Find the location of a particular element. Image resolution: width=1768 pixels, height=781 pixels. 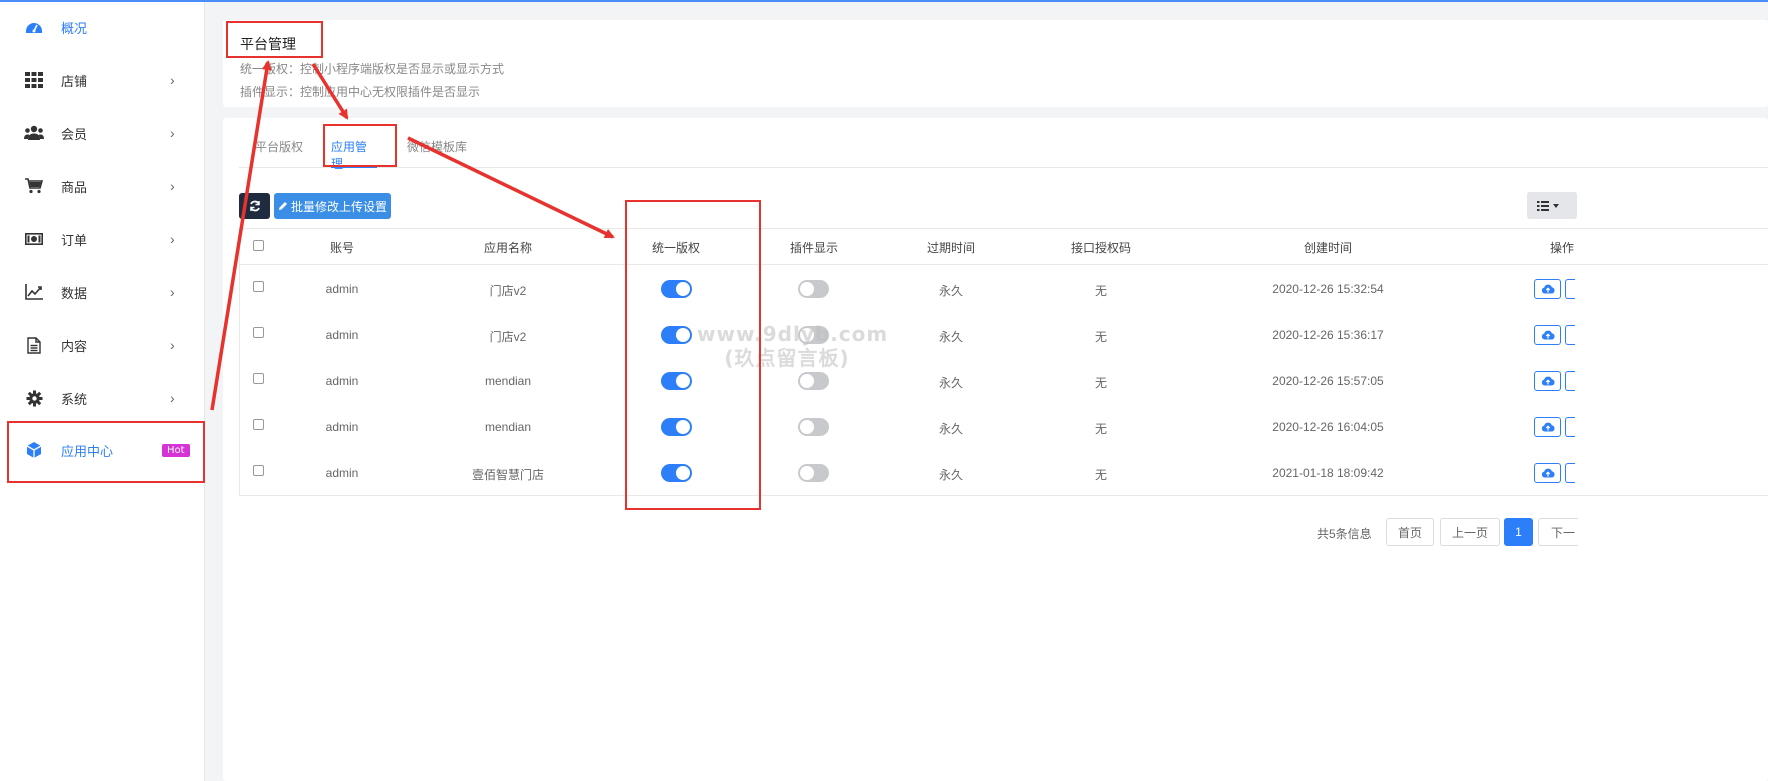

cell-created-time: 2020-12-26 15:57:05 is located at coordinates (1328, 381).